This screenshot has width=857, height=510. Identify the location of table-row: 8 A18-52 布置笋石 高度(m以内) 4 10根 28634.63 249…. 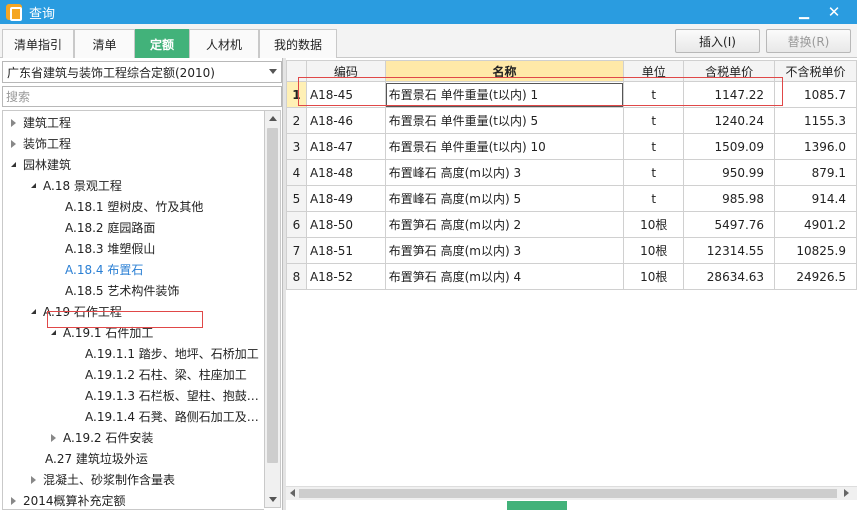
(571, 276).